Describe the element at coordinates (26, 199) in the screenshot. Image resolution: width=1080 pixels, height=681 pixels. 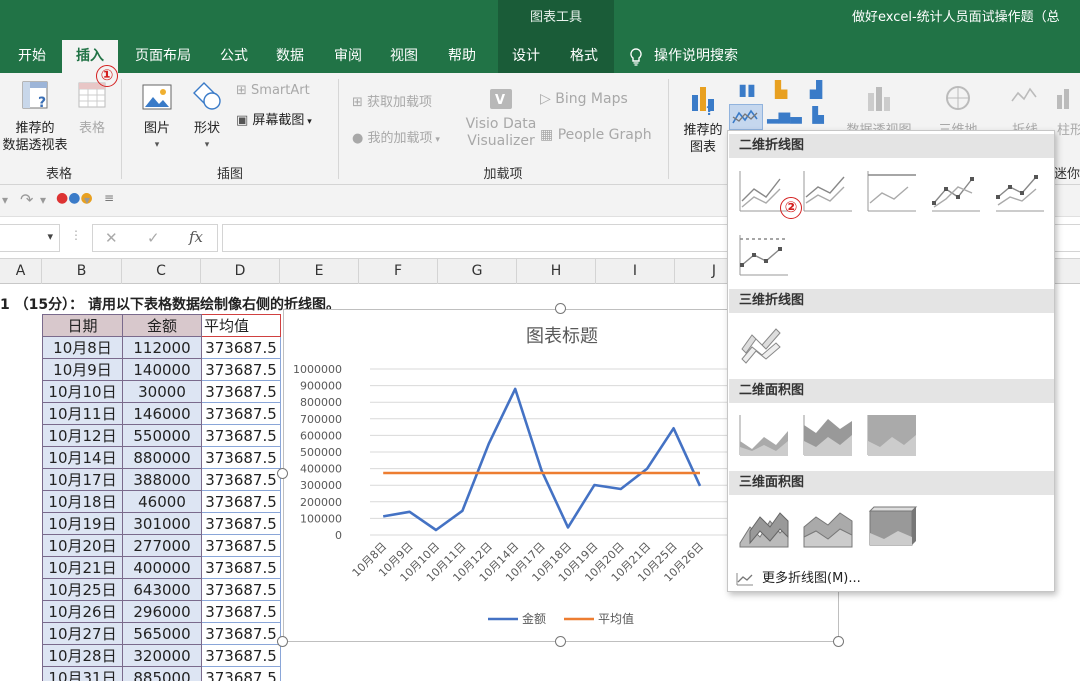
I see `redo-icon: ↷` at that location.